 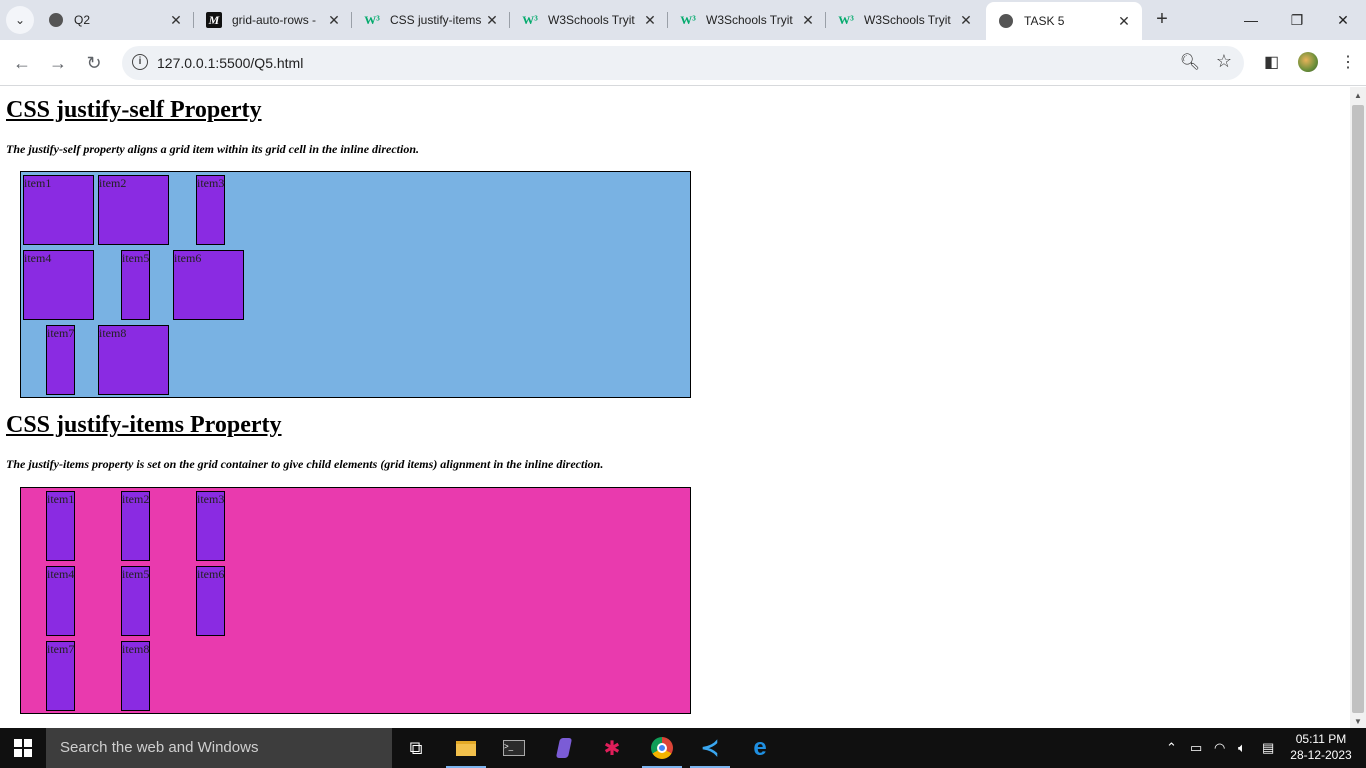 What do you see at coordinates (760, 748) in the screenshot?
I see `edge-icon: e` at bounding box center [760, 748].